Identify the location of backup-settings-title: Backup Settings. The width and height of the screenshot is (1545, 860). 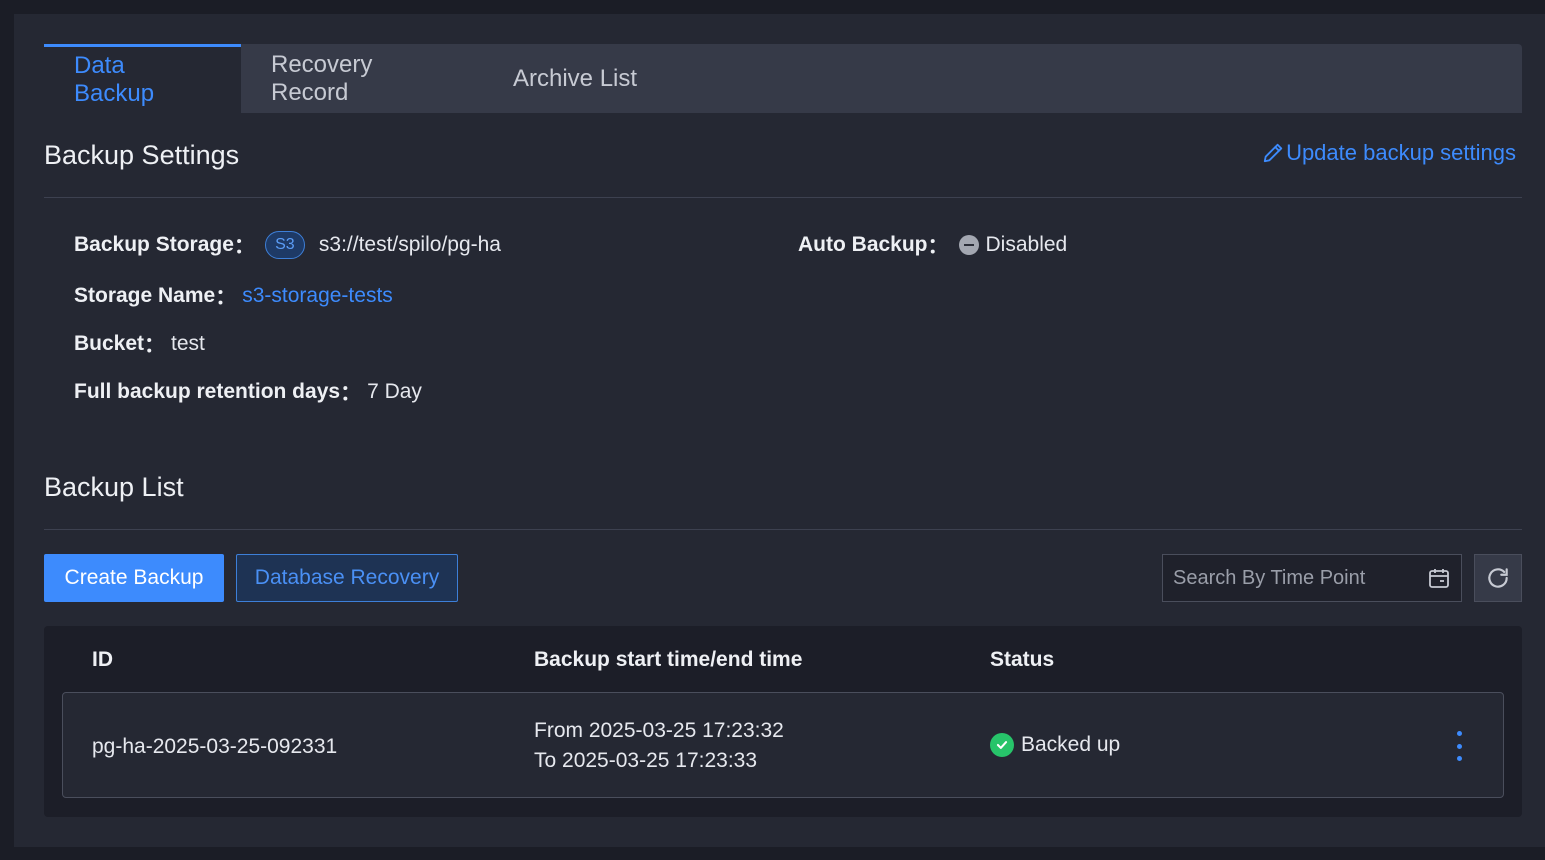
(142, 155).